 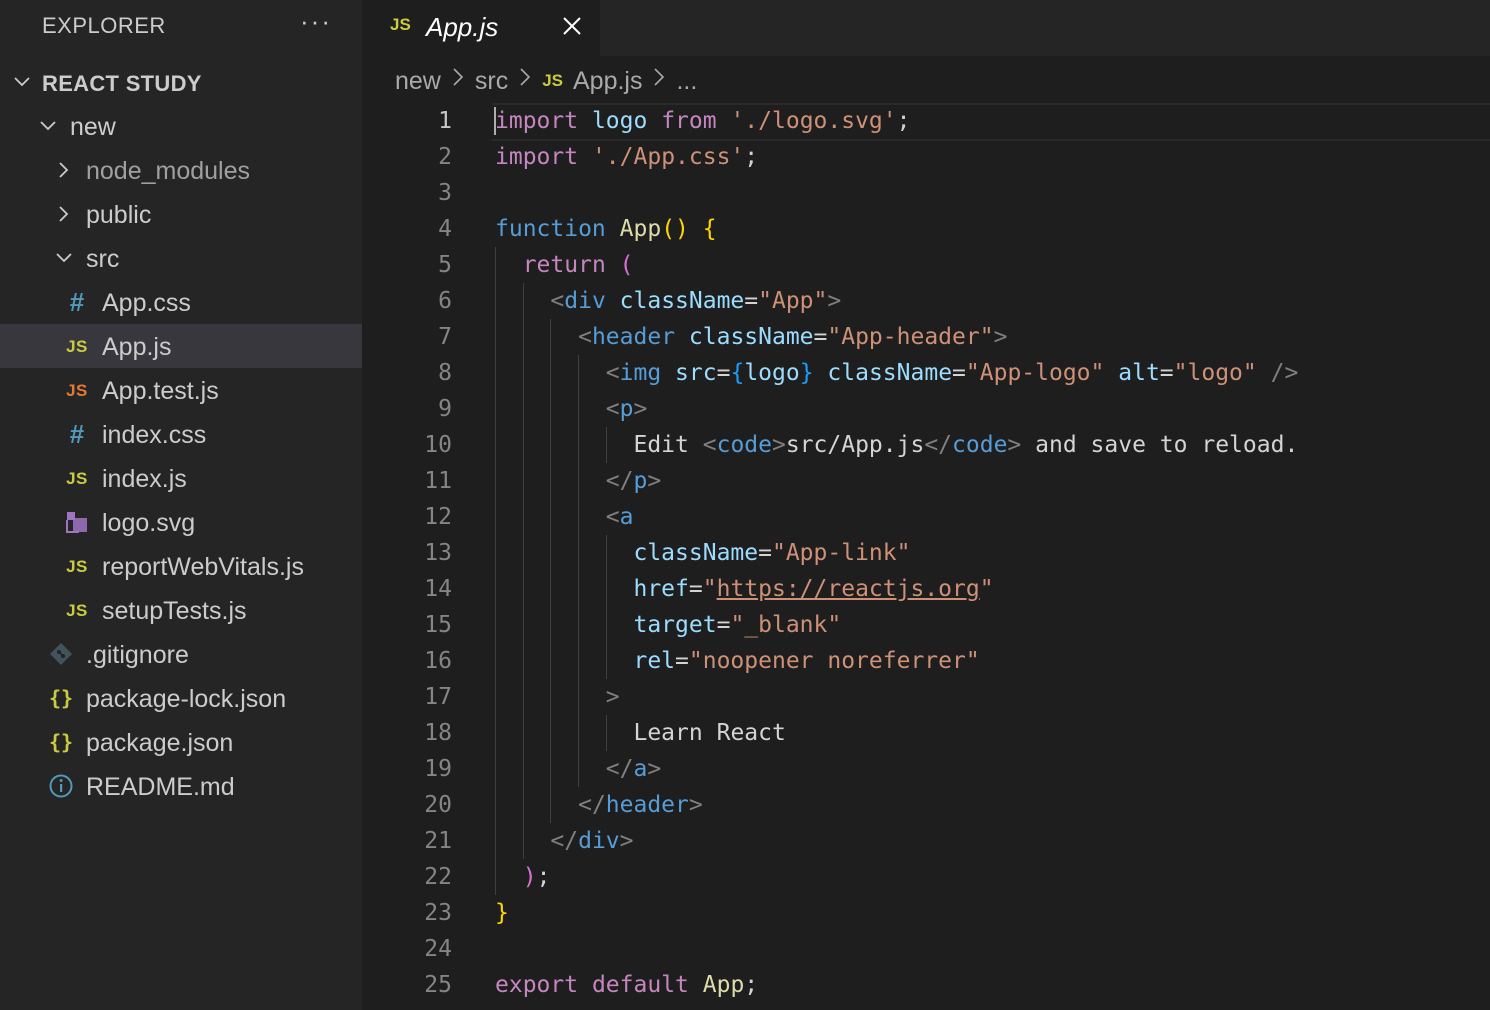 What do you see at coordinates (564, 517) in the screenshot?
I see `code-line: <a` at bounding box center [564, 517].